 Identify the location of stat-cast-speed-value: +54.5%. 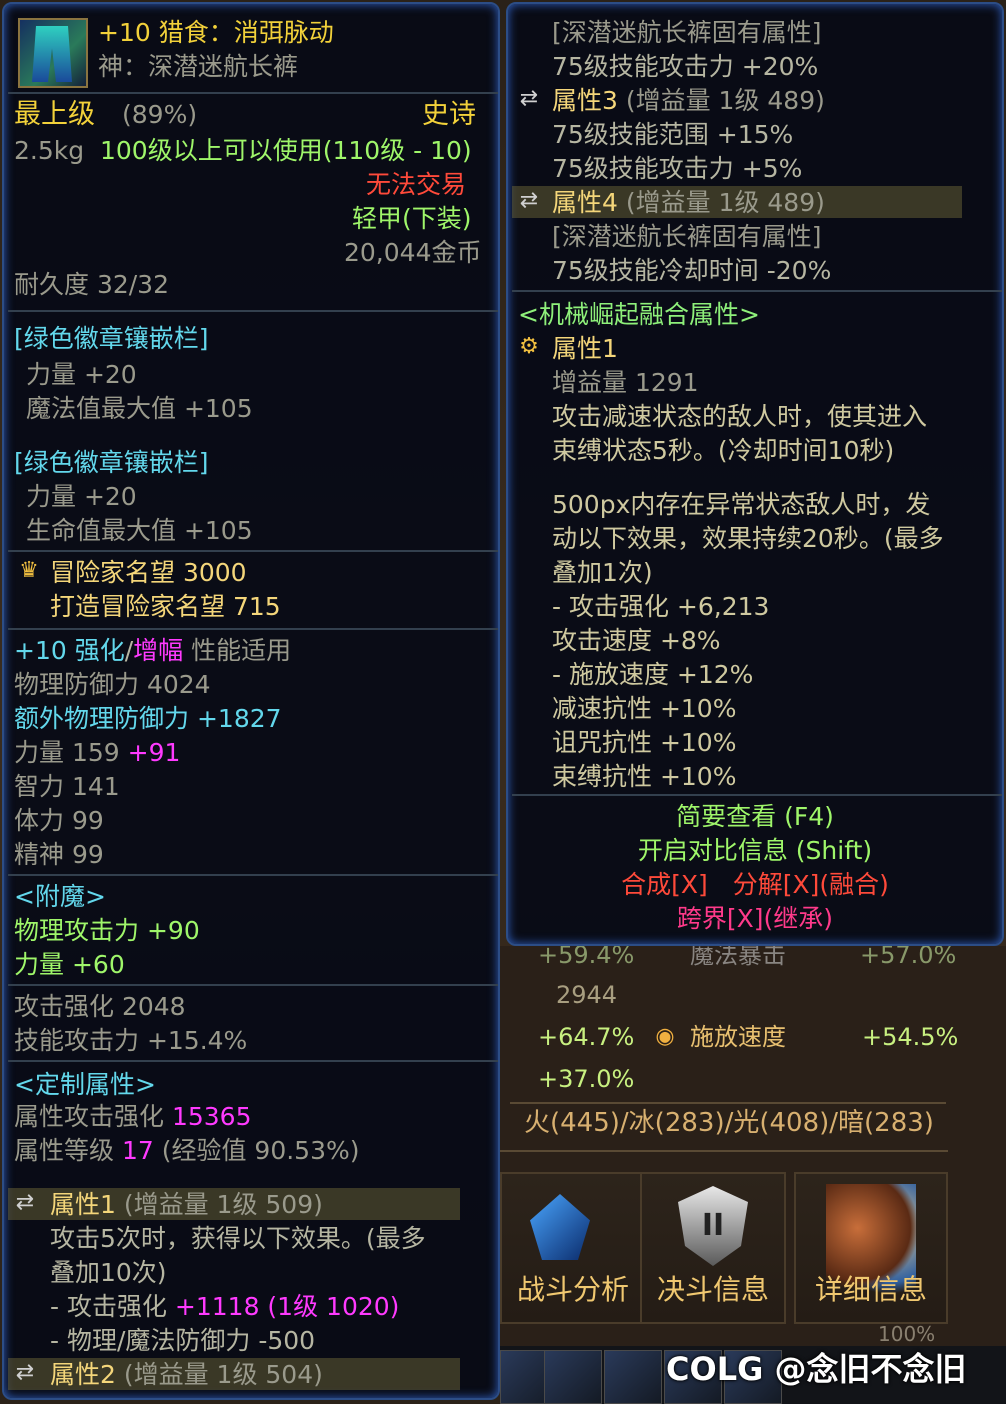
(910, 1037).